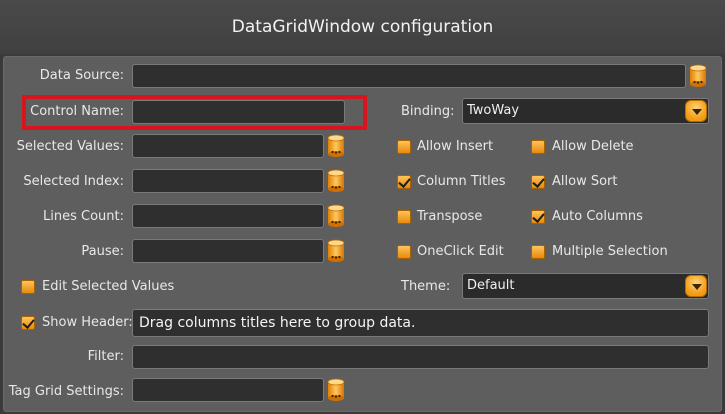  I want to click on control-name-label: Control Name:, so click(77, 111).